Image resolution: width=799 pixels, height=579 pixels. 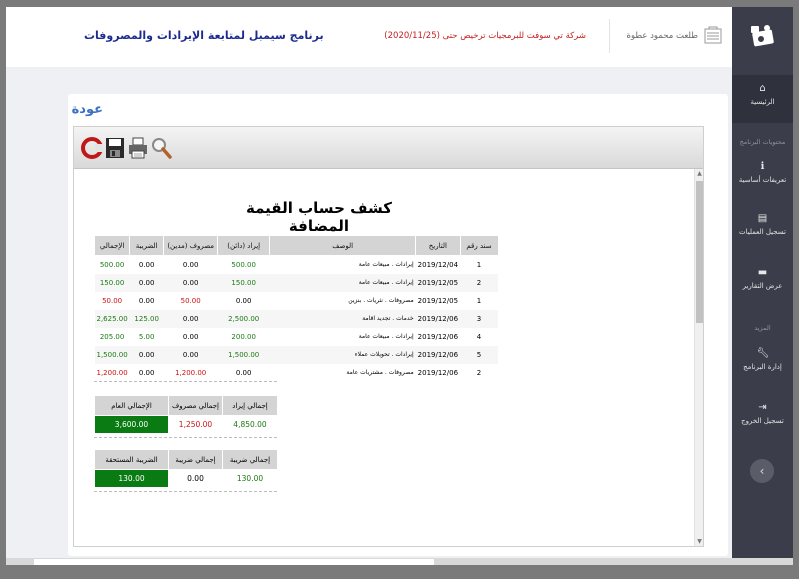 I want to click on cell-total: 500.00, so click(x=112, y=264).